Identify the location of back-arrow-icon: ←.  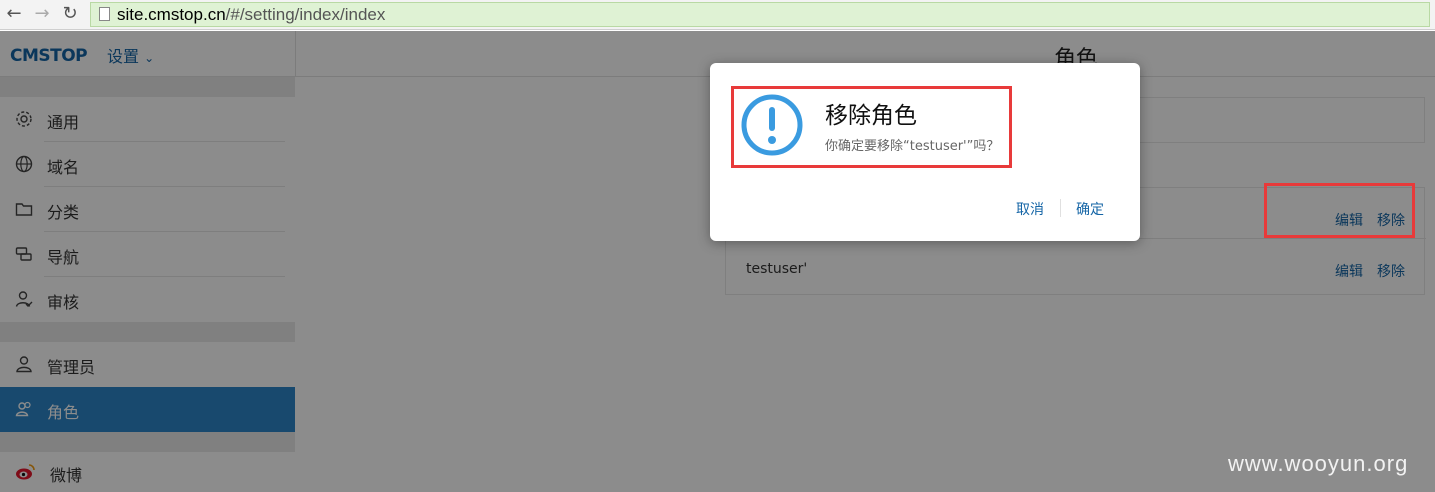
(14, 14).